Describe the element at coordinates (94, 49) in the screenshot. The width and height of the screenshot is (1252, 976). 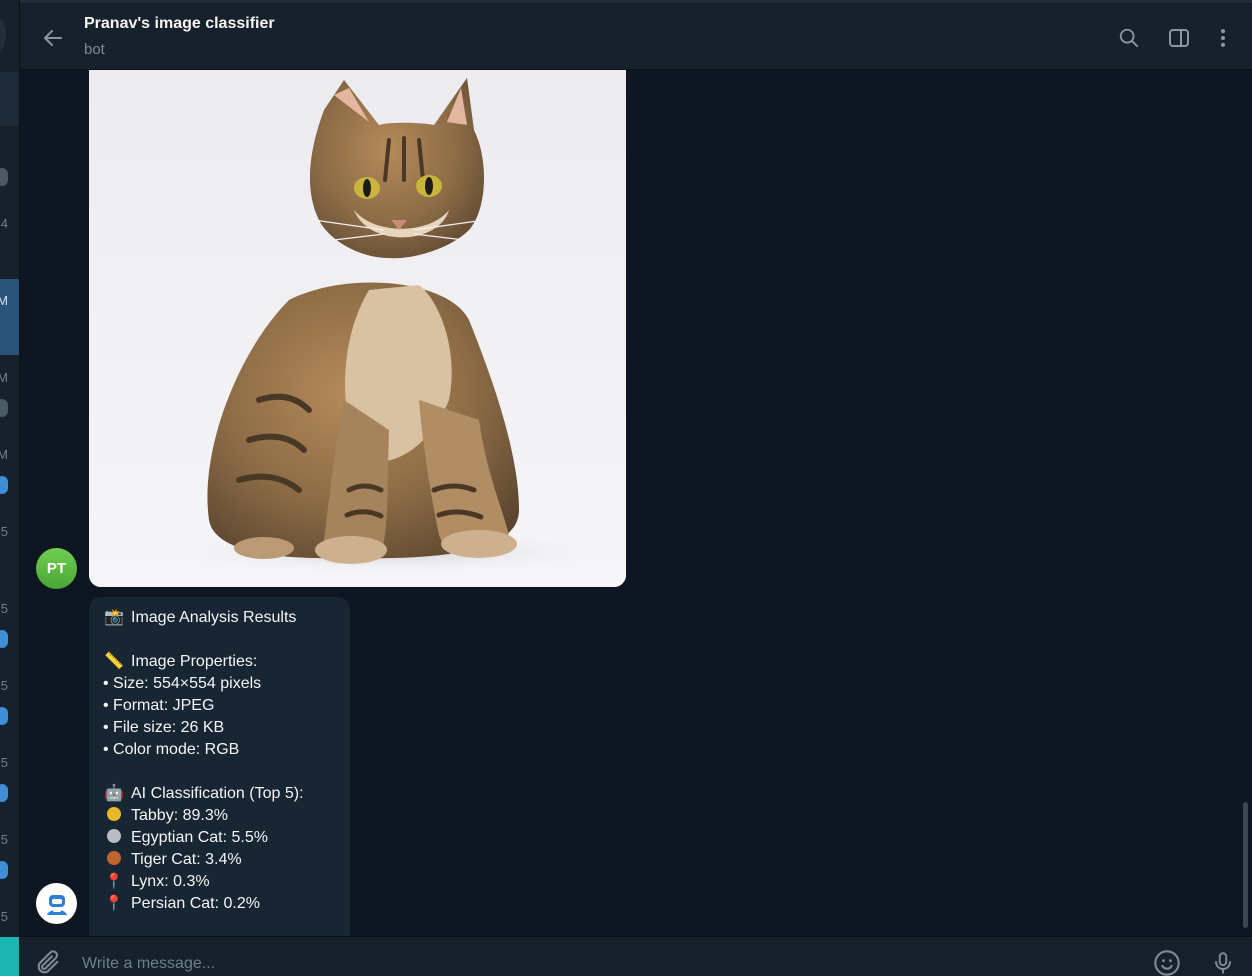
I see `chat-subtitle: bot` at that location.